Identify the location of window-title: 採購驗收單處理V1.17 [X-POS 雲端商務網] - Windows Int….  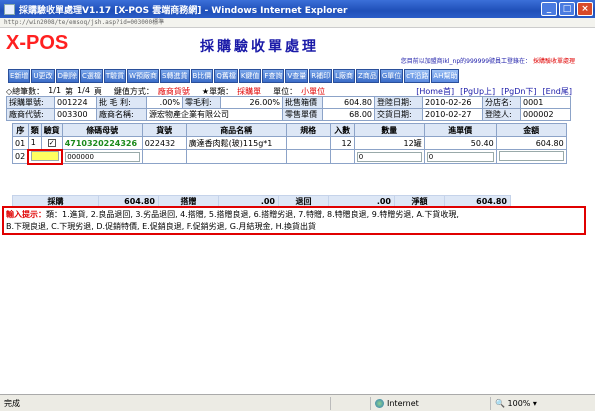
(183, 10).